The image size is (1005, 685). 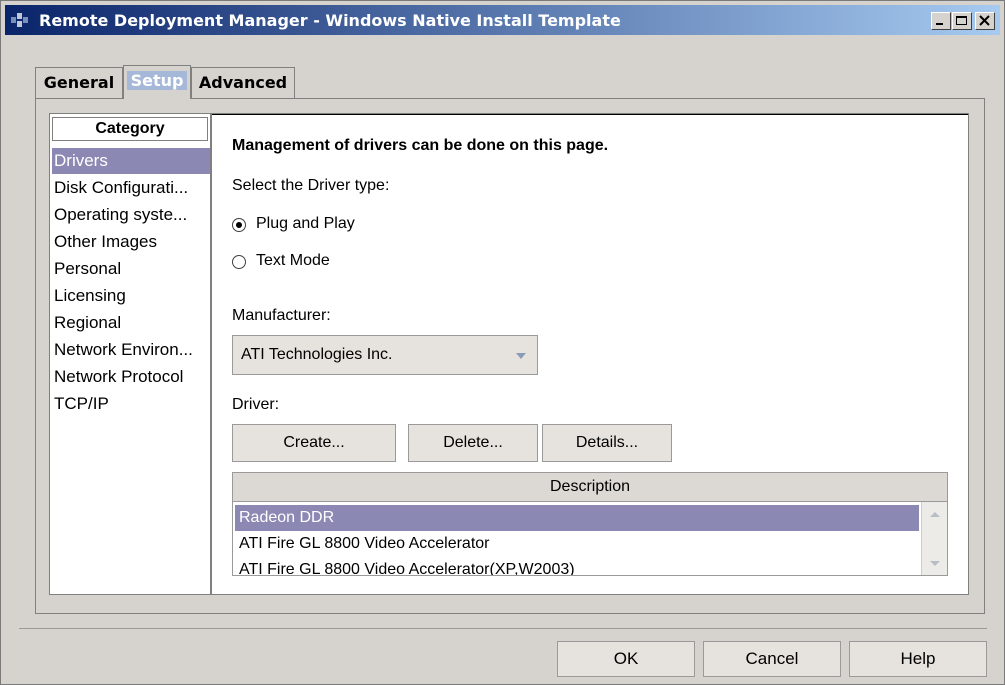 I want to click on category-item-personal: Personal, so click(x=131, y=269).